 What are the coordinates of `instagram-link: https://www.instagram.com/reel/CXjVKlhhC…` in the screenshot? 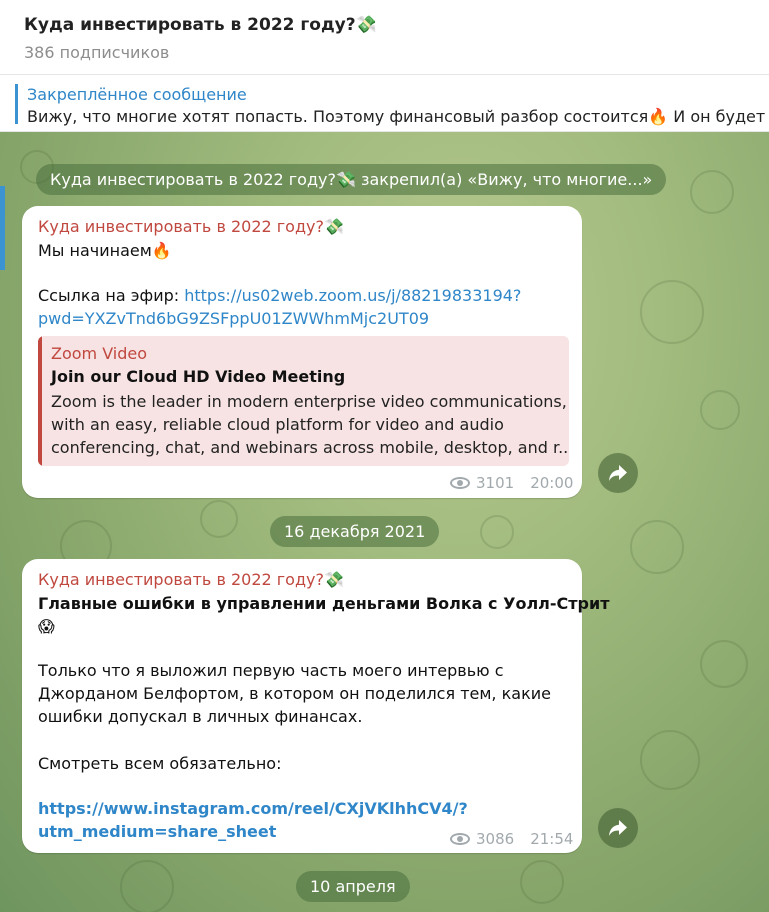 It's located at (253, 808).